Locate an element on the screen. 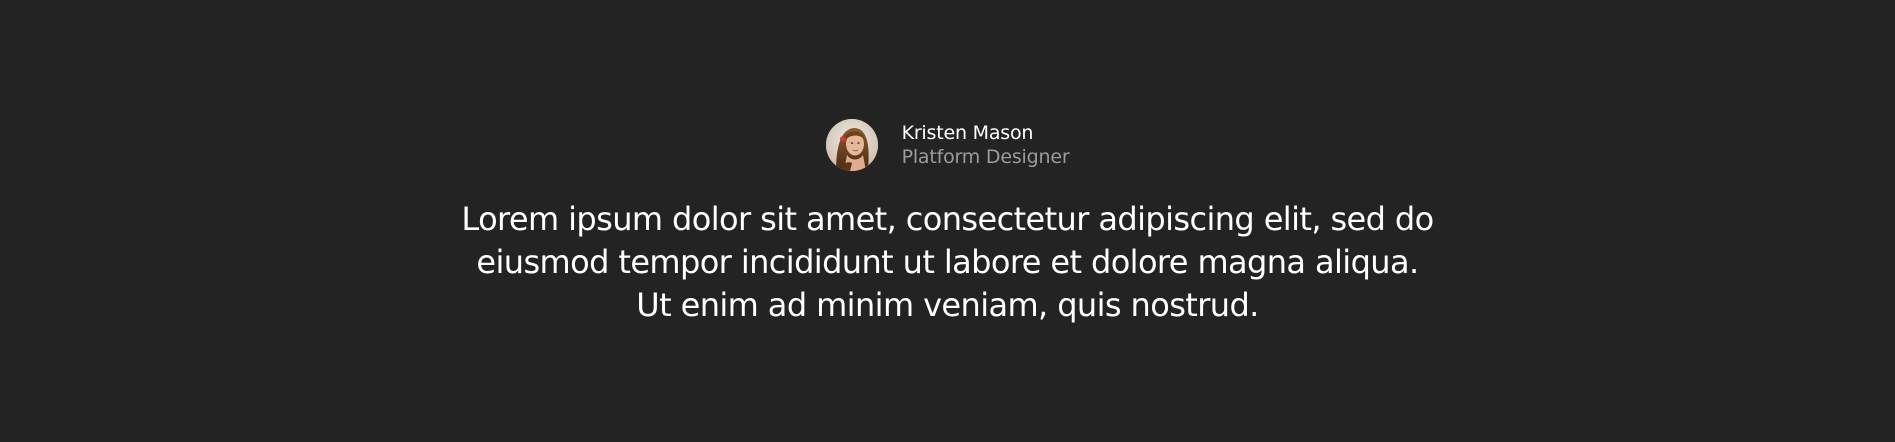 The image size is (1895, 442). author-meta: Kristen Mason Platform Designer is located at coordinates (986, 145).